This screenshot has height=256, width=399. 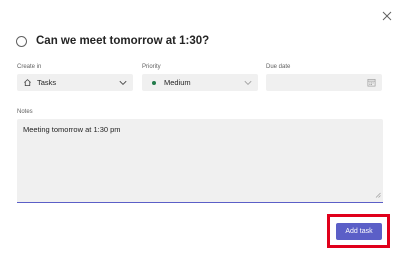 What do you see at coordinates (324, 82) in the screenshot?
I see `due-date-picker` at bounding box center [324, 82].